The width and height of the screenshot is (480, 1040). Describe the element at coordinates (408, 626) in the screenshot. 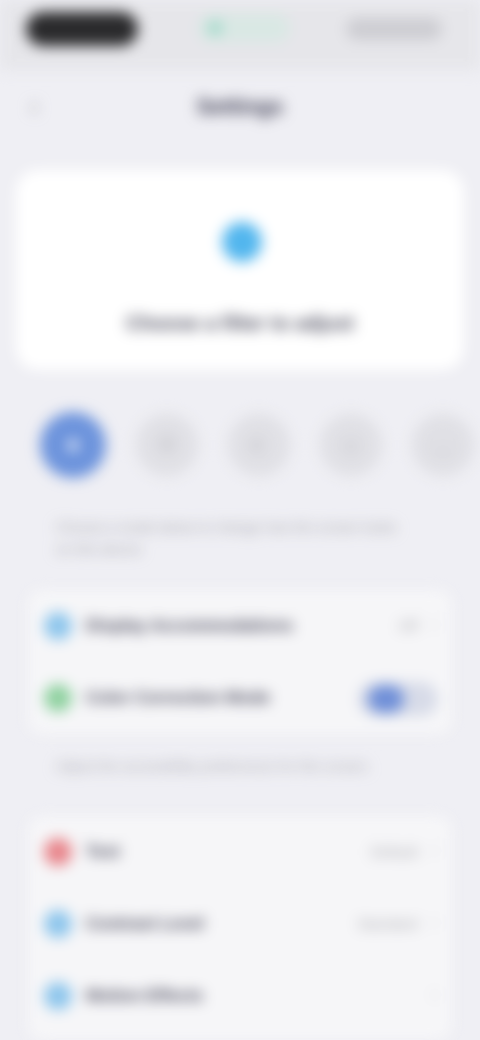

I see `row-value: Off` at that location.